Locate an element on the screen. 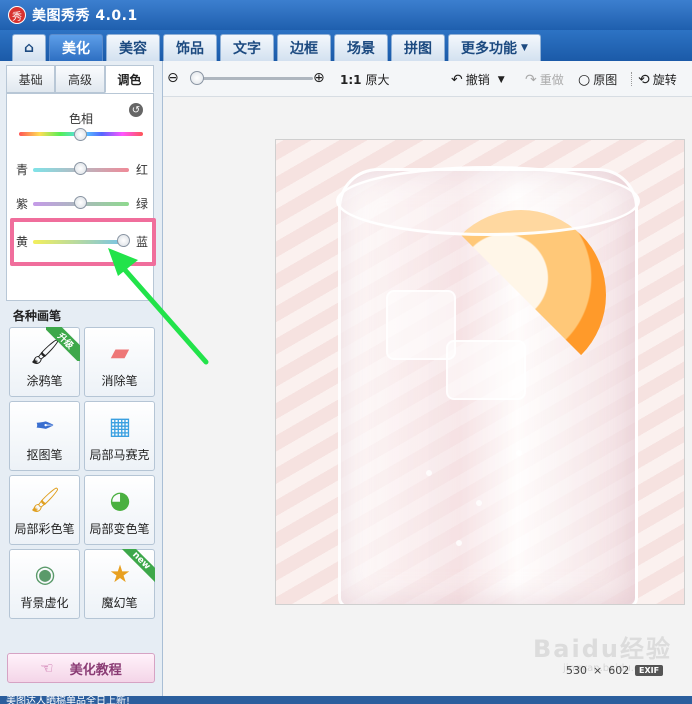 This screenshot has height=704, width=692. brush-label: 局部变色笔 is located at coordinates (119, 529).